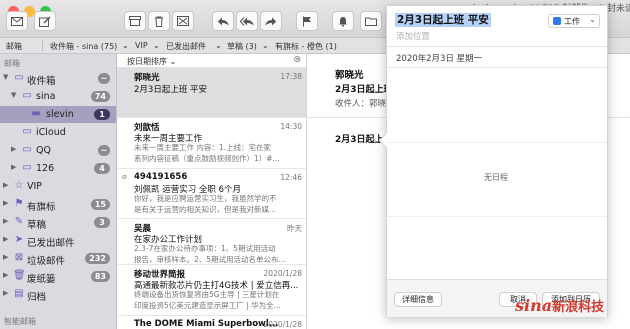  I want to click on sidebar-item-icloud: ▭ iCloud, so click(58, 132).